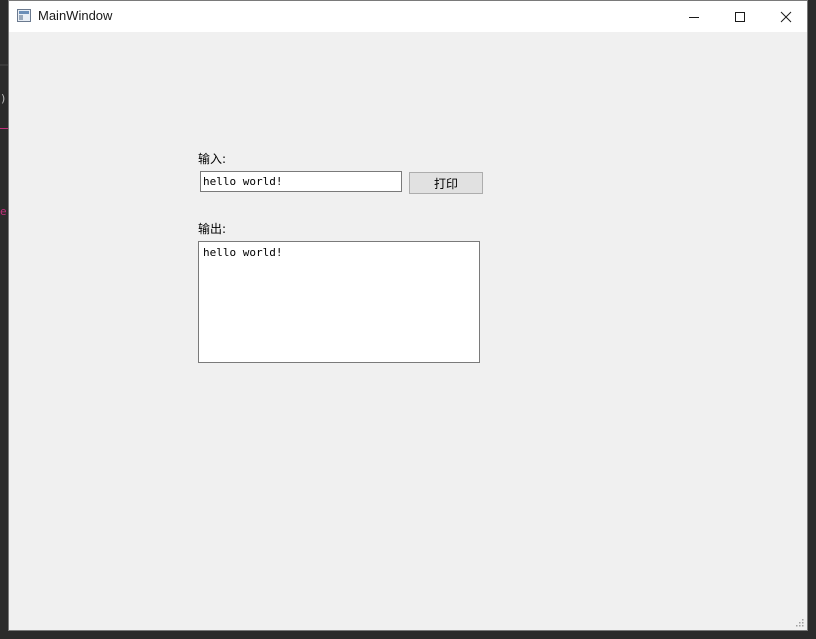 The width and height of the screenshot is (816, 639). I want to click on window-title: MainWindow, so click(75, 15).